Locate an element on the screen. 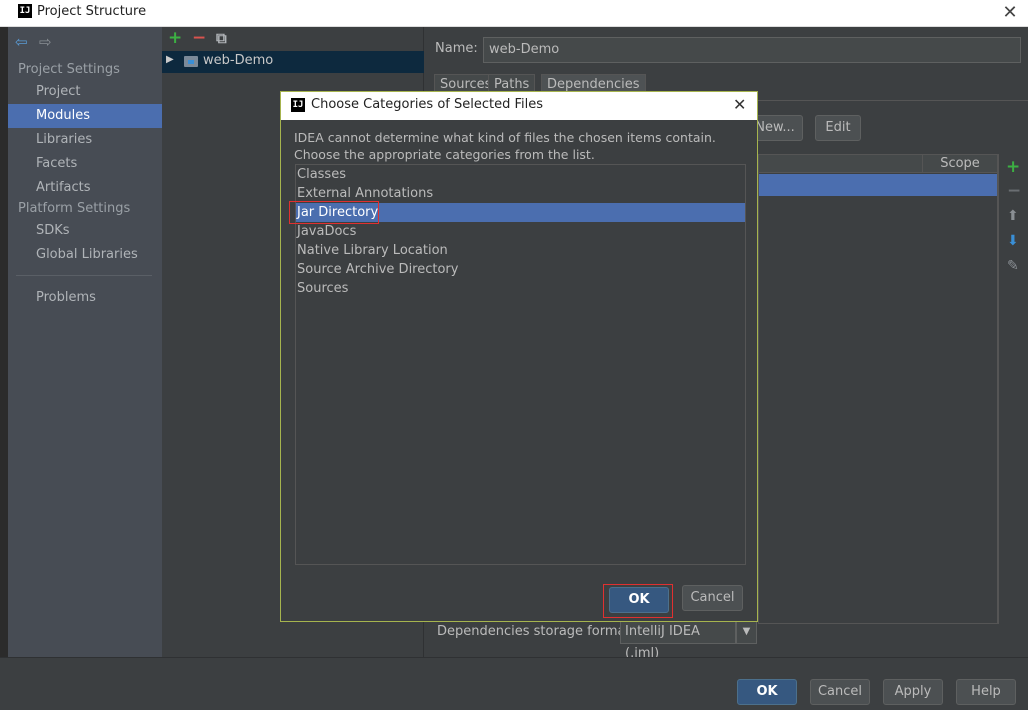 The image size is (1028, 710). platform-settings-header: Platform Settings is located at coordinates (74, 208).